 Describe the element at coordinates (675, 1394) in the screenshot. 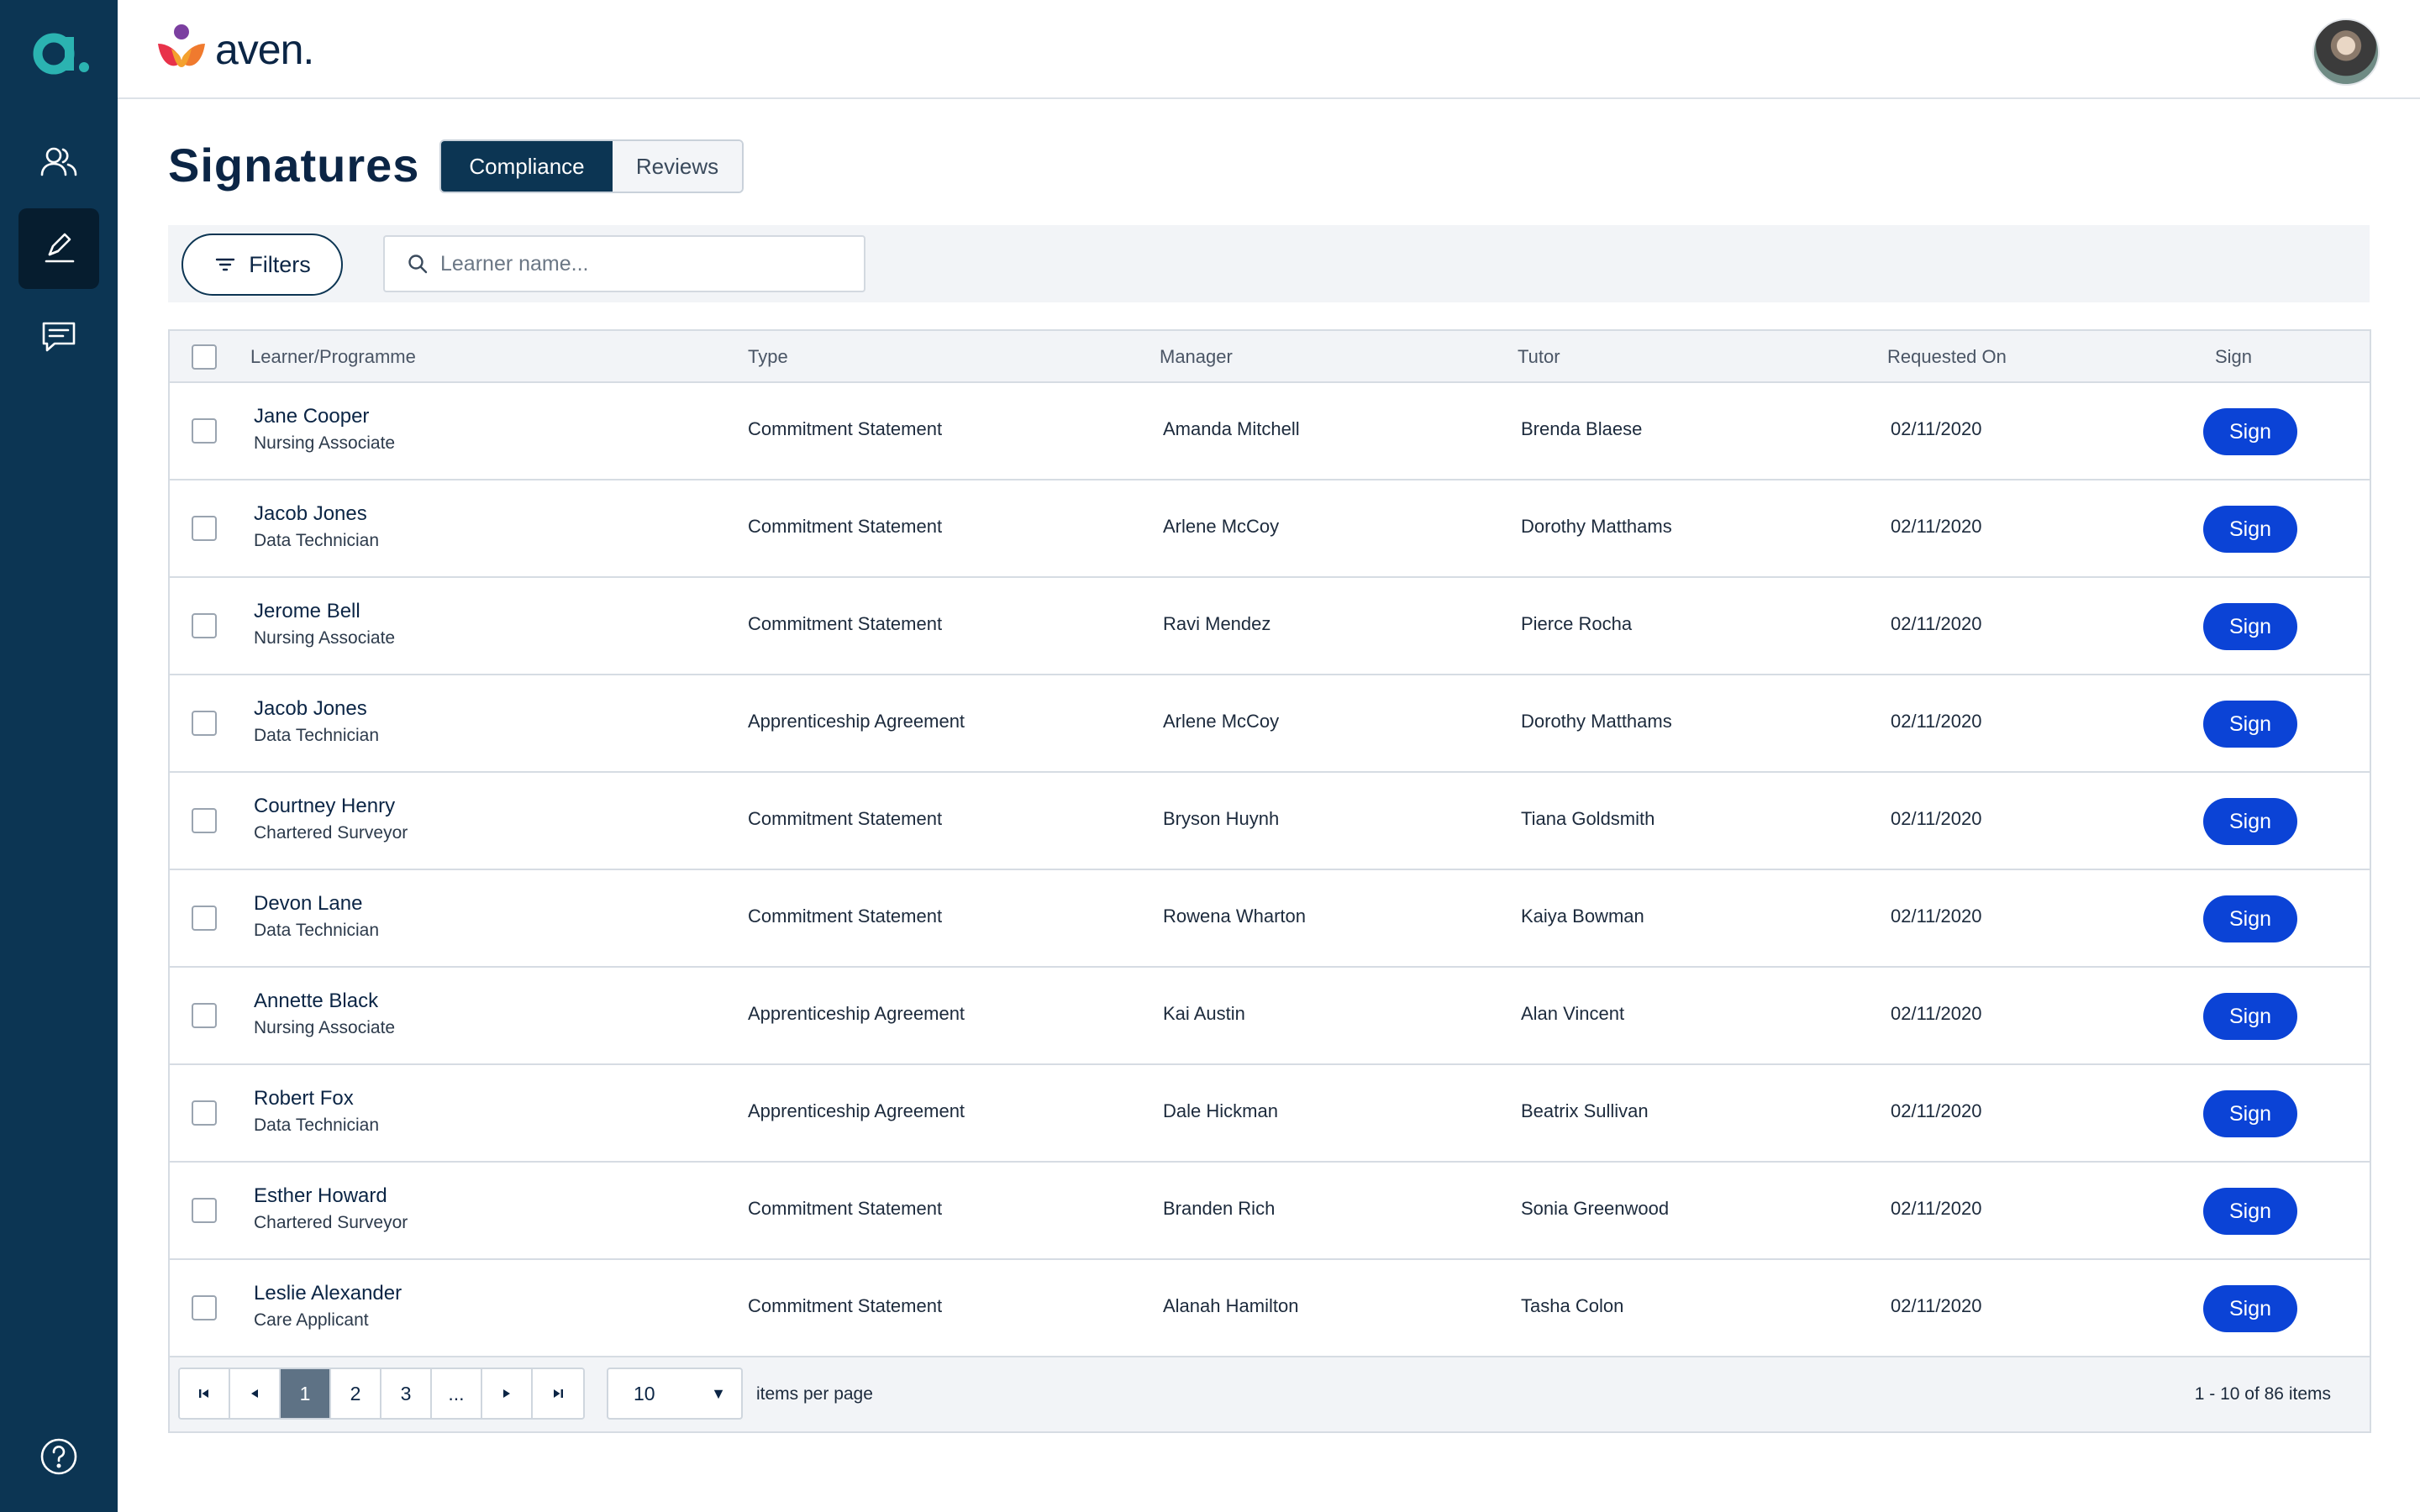

I see `items-per-page-select: 10 ▼` at that location.